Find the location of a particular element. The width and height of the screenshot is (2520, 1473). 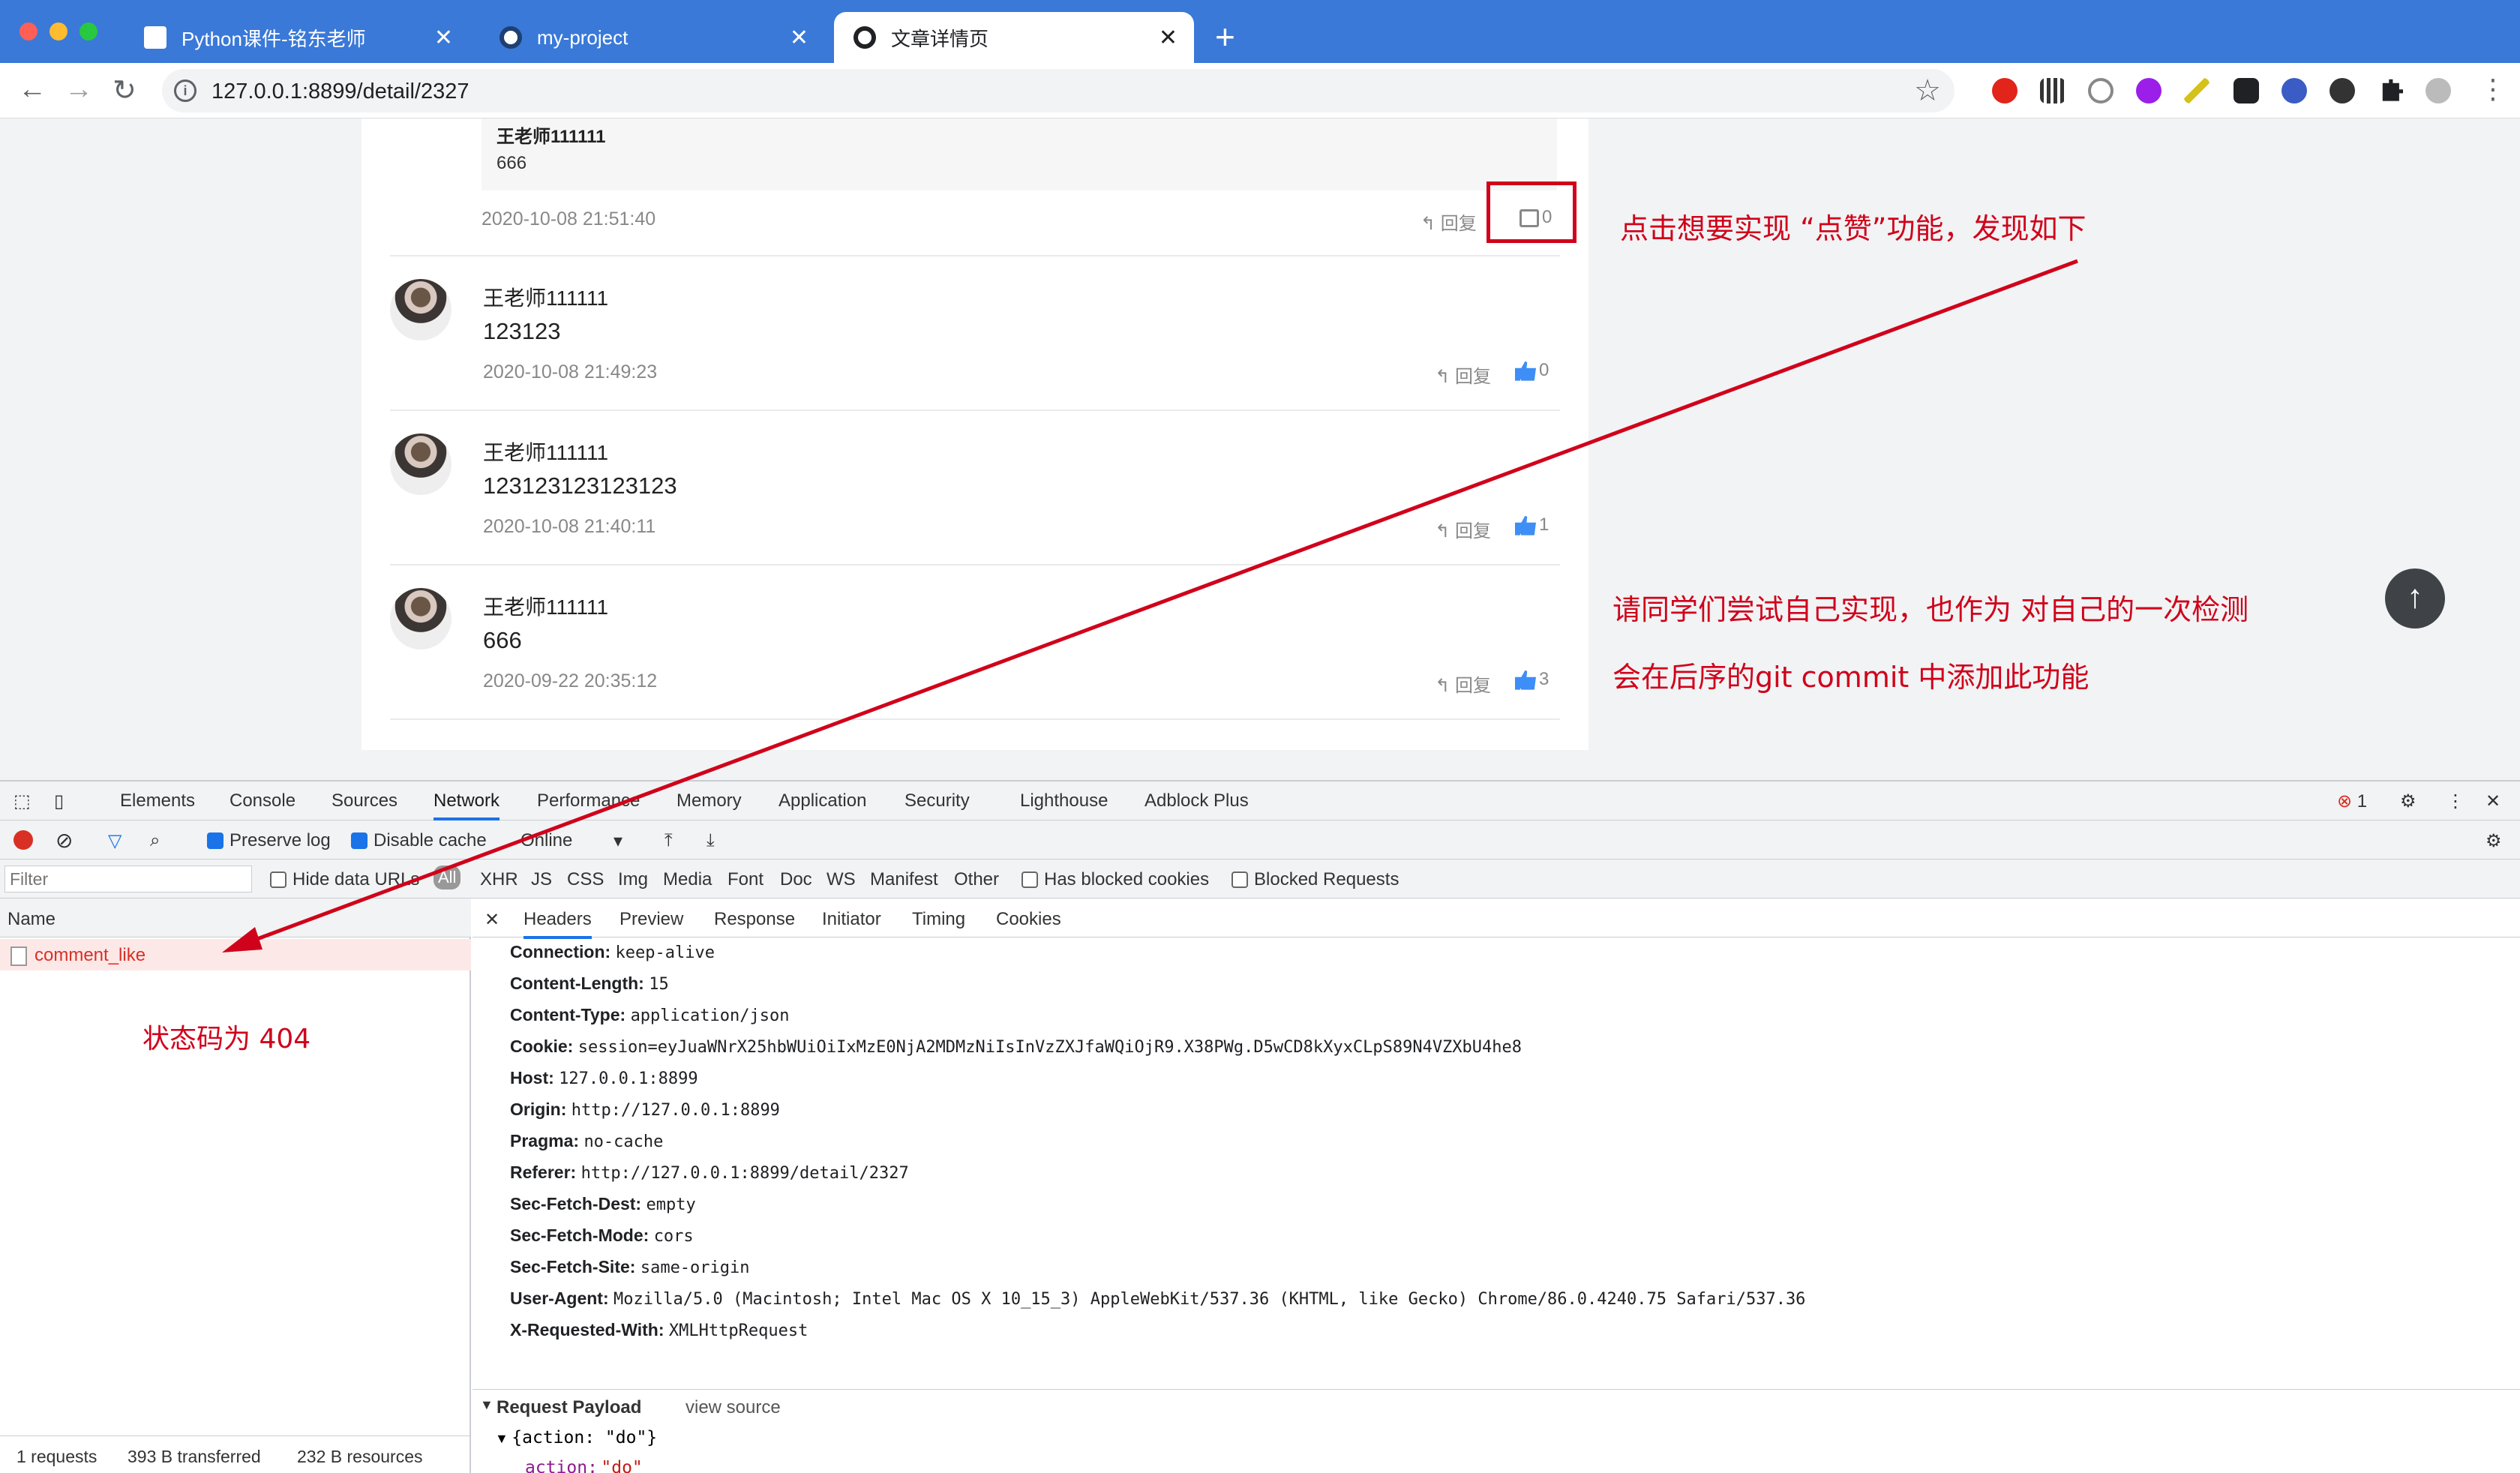

filter-type-all: All is located at coordinates (447, 878).